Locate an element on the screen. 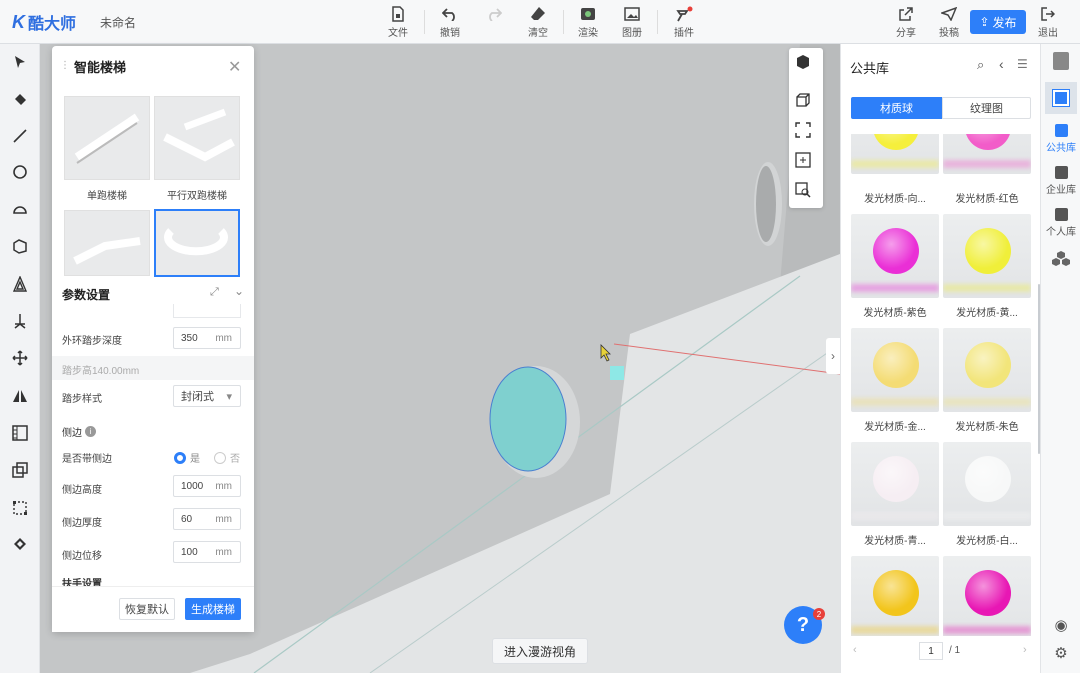 The width and height of the screenshot is (1080, 673). handrail-section-title: 扶手设置 is located at coordinates (82, 582).